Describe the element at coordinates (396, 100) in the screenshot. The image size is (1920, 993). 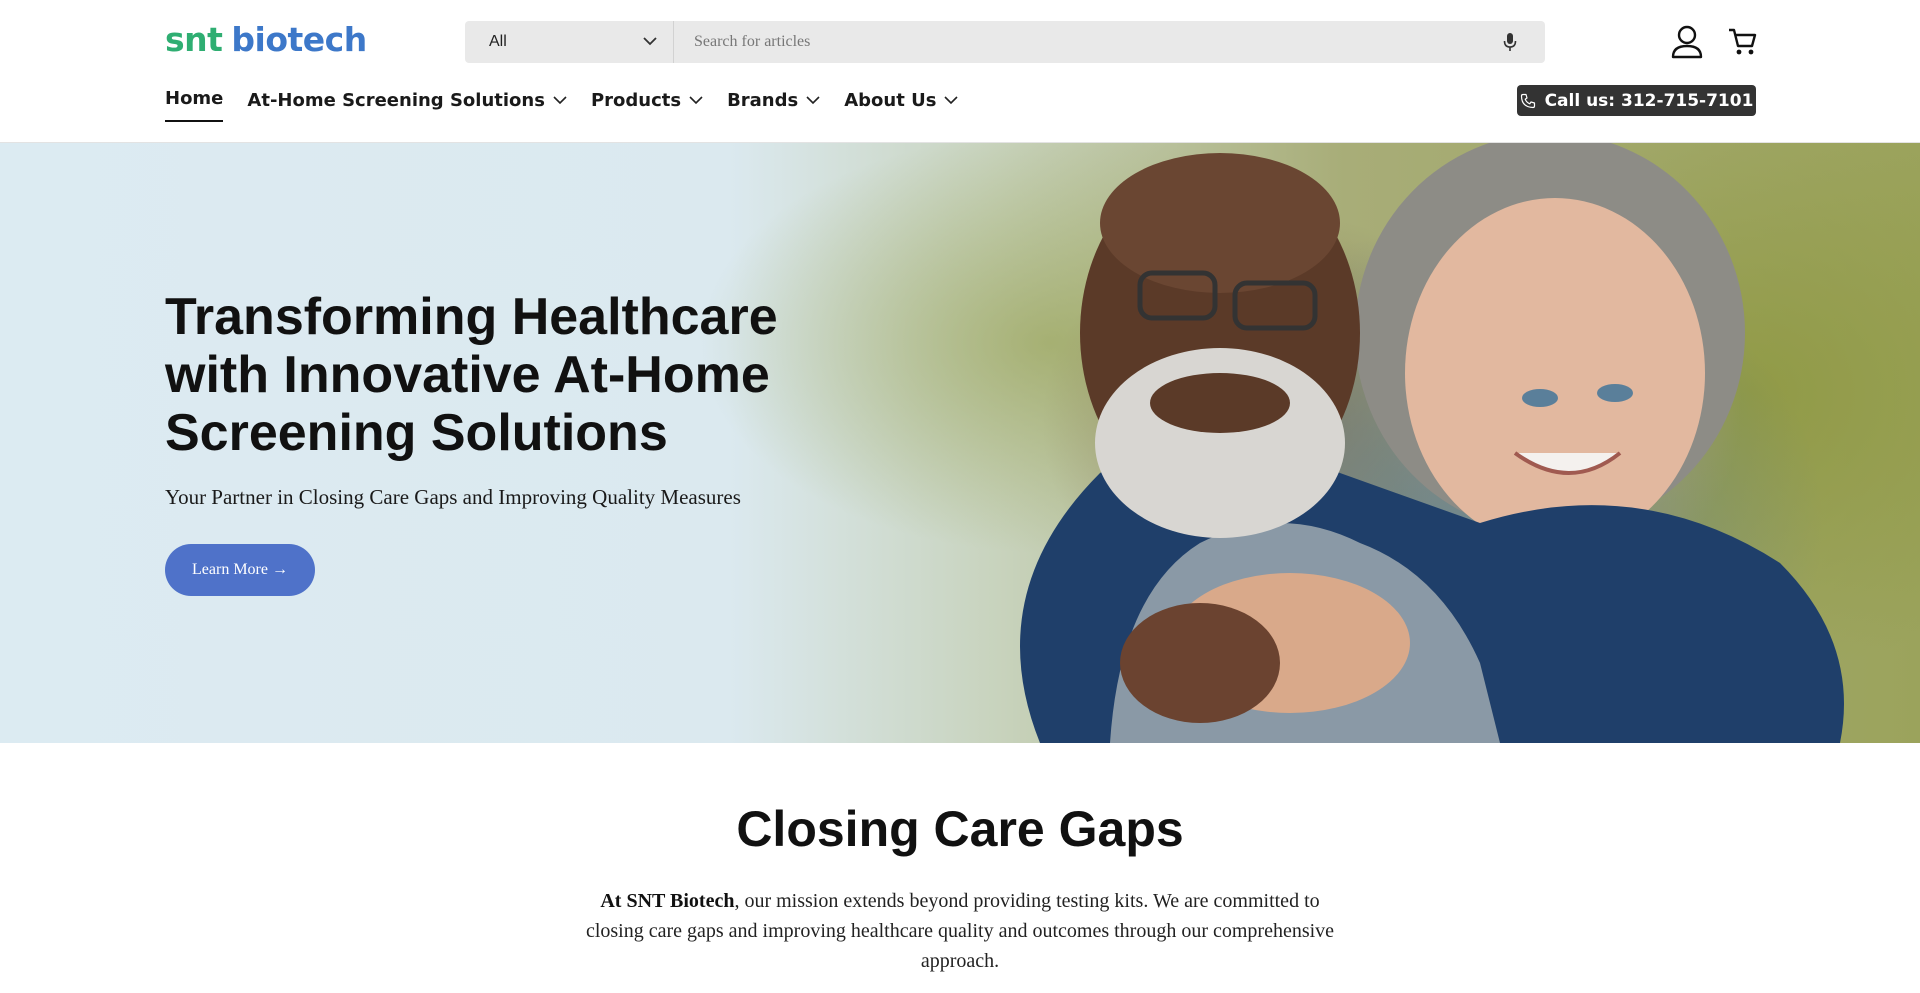
I see `nav-item-label: At-Home Screening Solutions` at that location.